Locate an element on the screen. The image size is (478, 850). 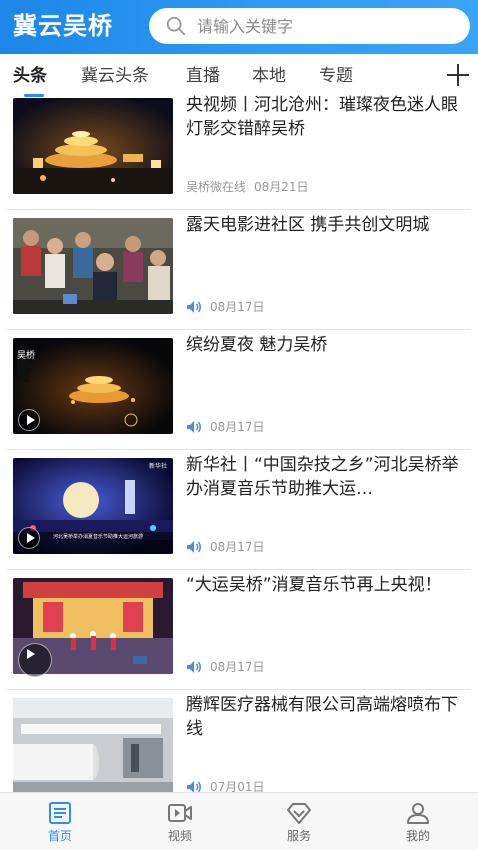
thumbnail-caption: 河北吴桥举办消夏音乐节助推大运河旅游 is located at coordinates (98, 536).